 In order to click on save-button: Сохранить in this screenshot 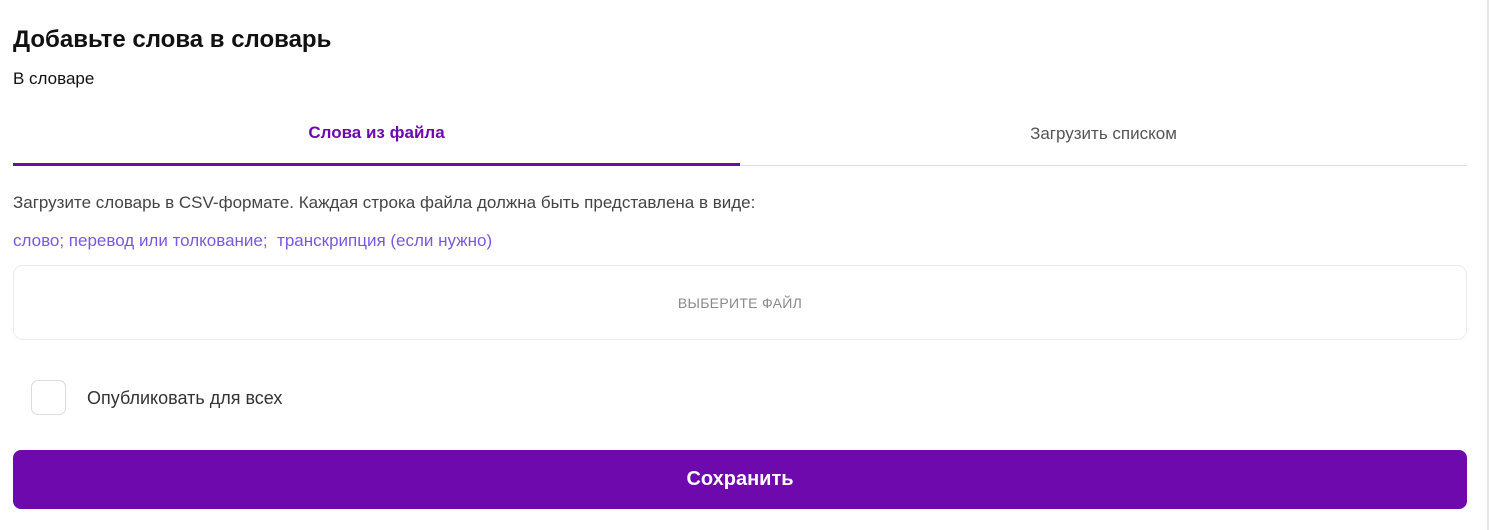, I will do `click(740, 479)`.